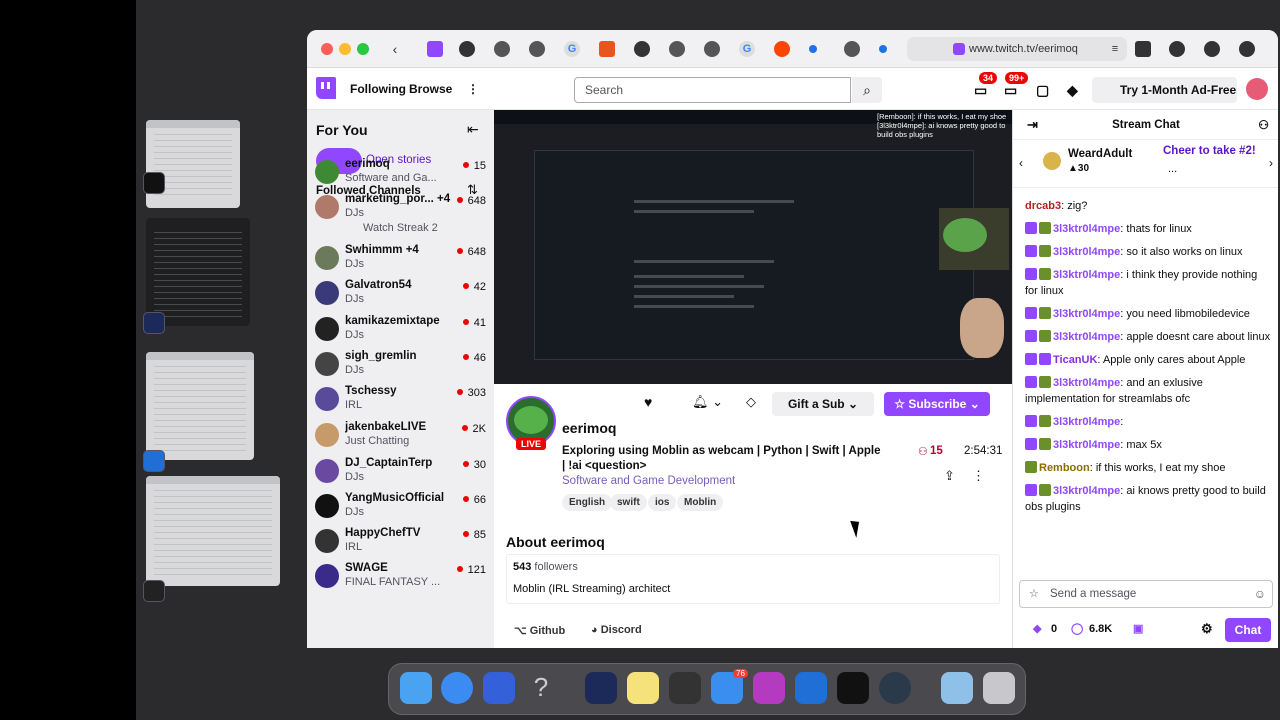  I want to click on sidebar-channel: eerimoq Software and Ga... 15, so click(402, 175).